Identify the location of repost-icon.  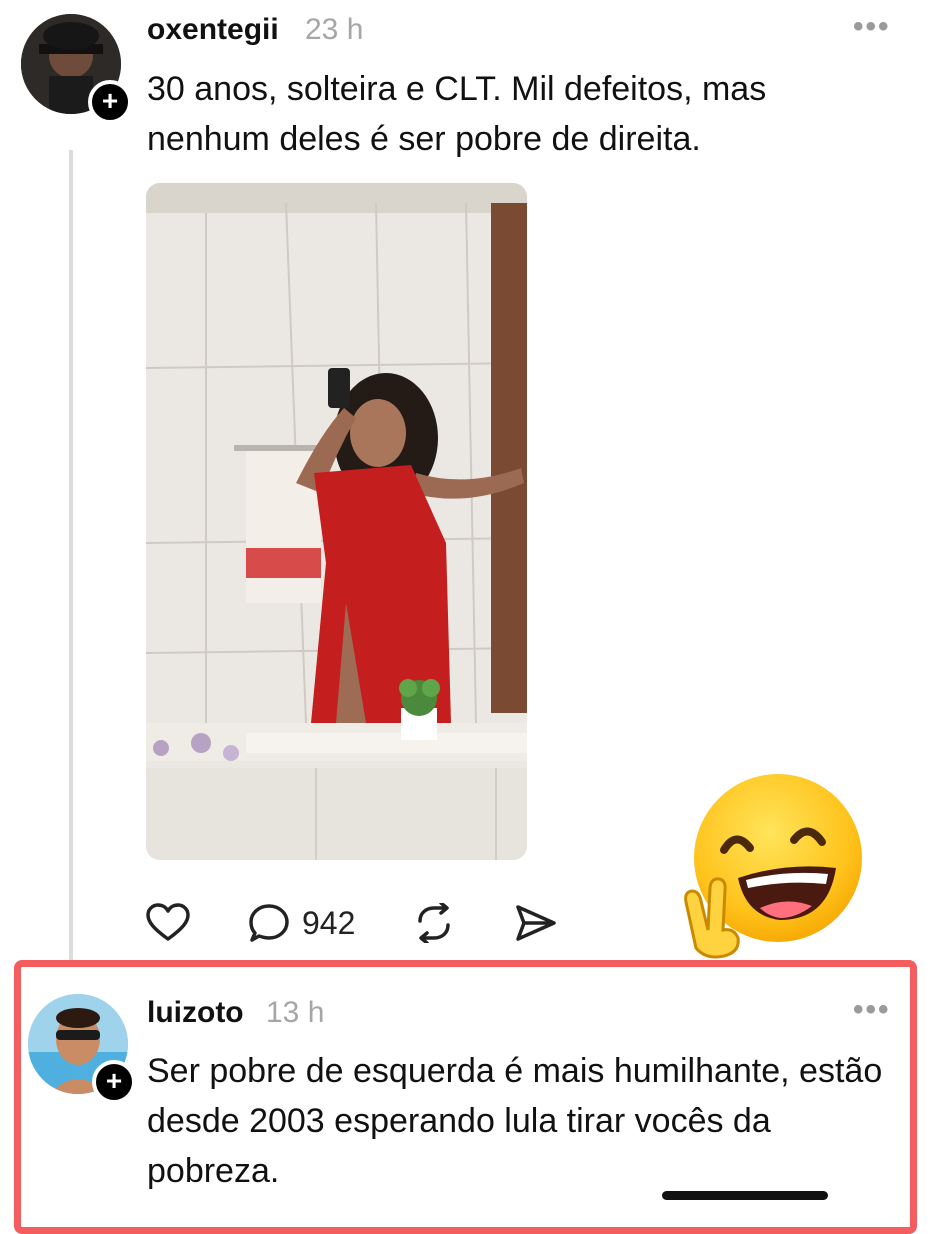
(434, 924).